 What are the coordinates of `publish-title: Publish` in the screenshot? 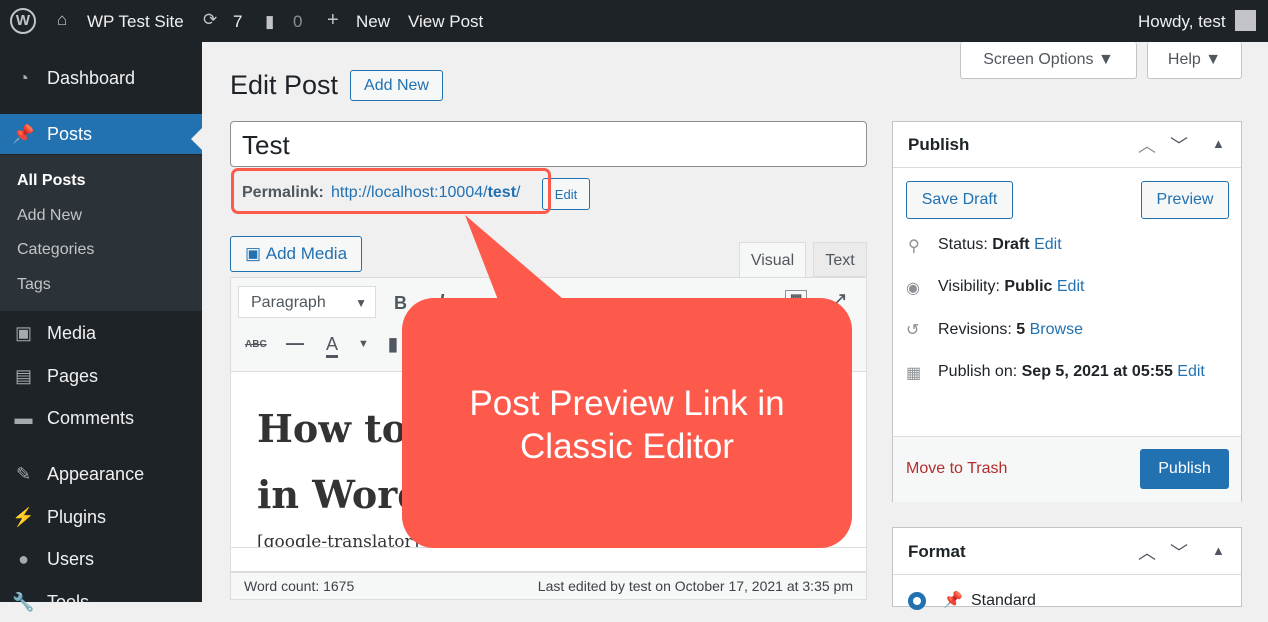 It's located at (939, 144).